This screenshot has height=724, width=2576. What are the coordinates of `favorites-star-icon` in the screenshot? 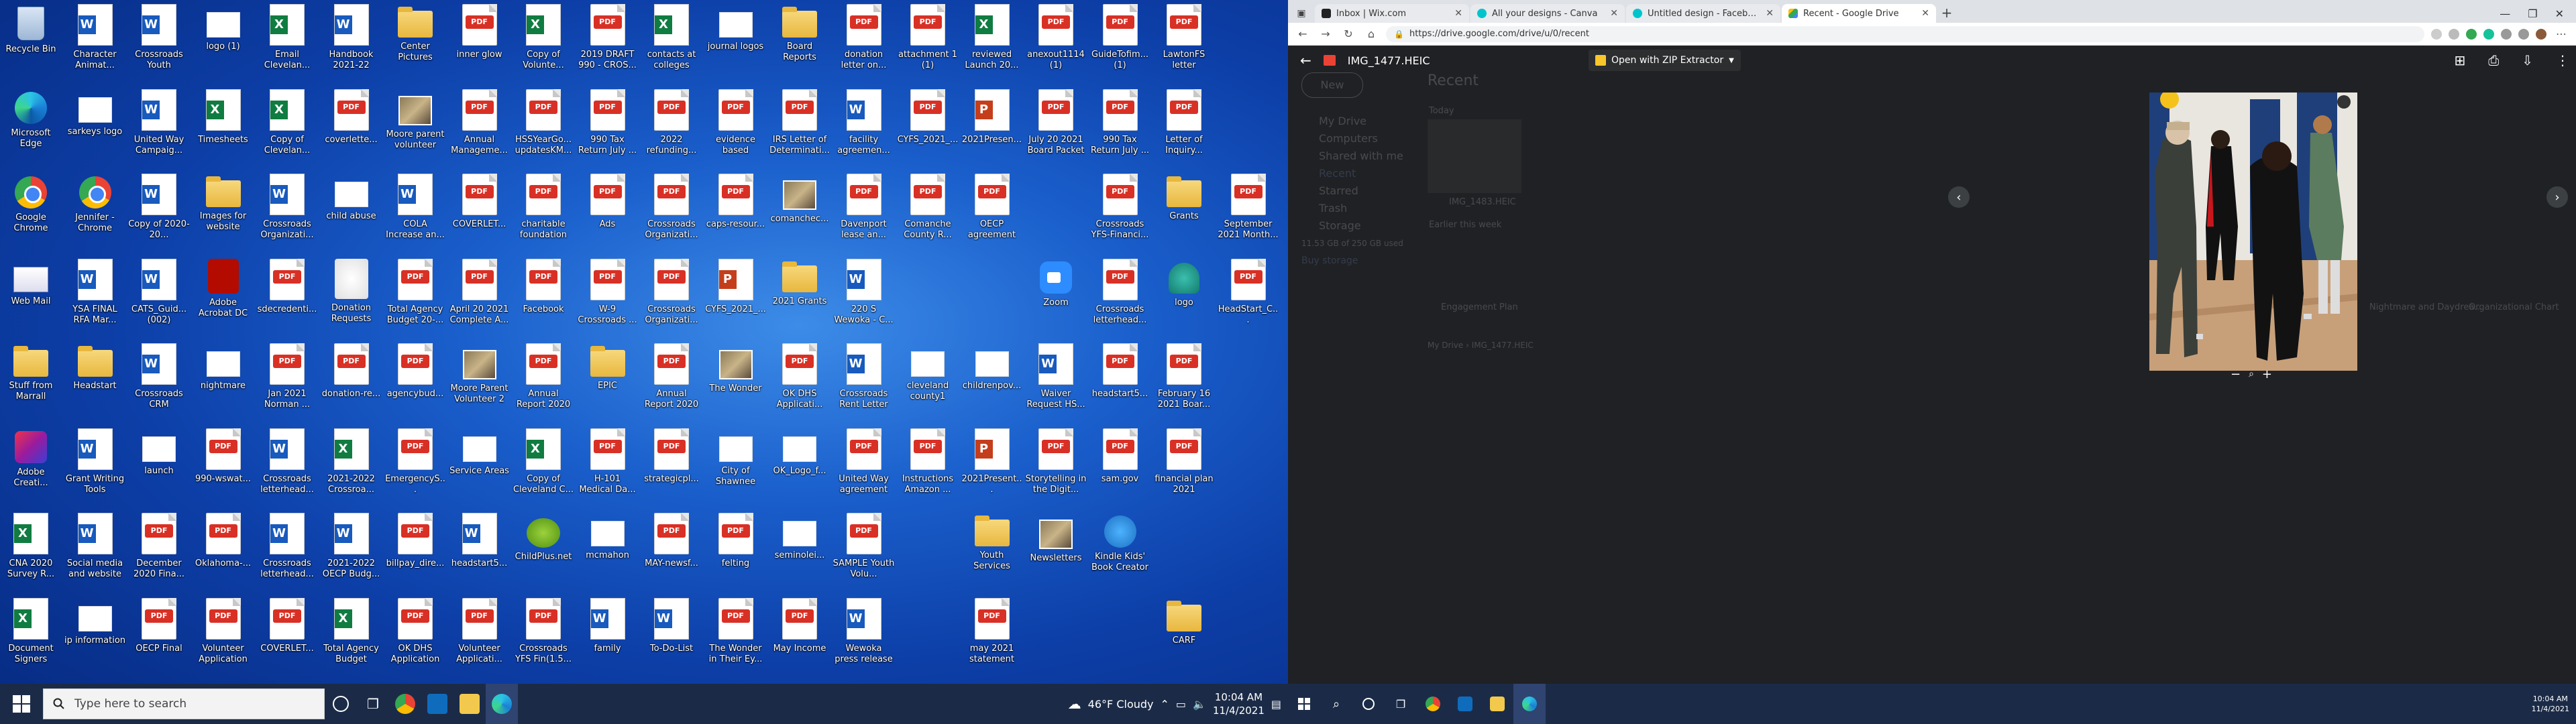 It's located at (2454, 34).